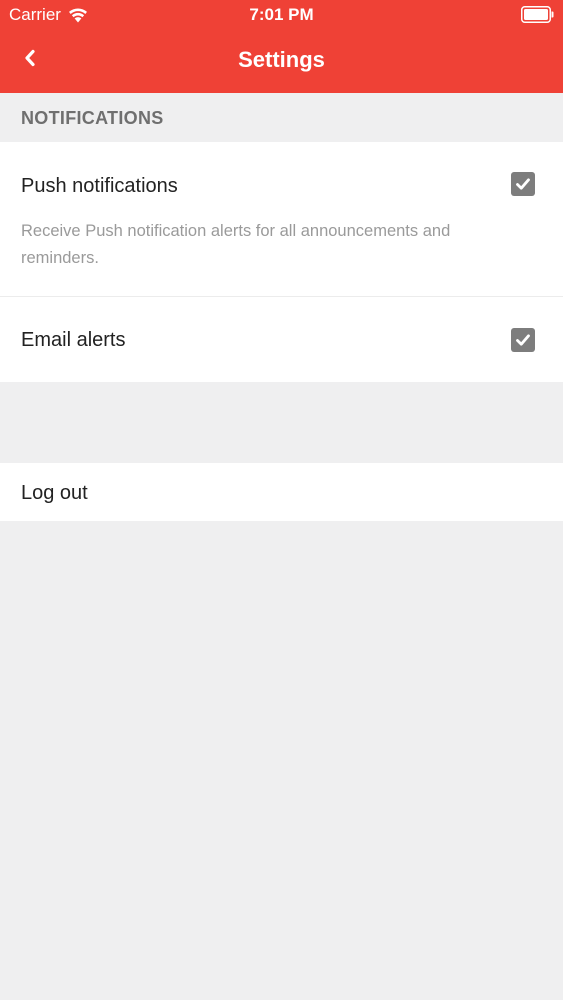  What do you see at coordinates (281, 339) in the screenshot?
I see `email-alerts-row: Email alerts` at bounding box center [281, 339].